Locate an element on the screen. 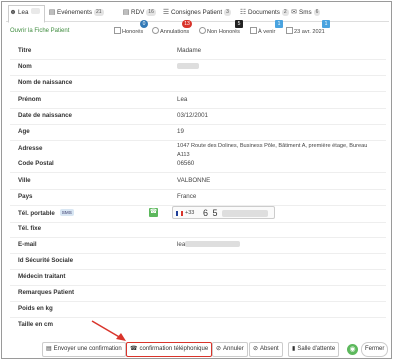 The image size is (393, 360). cancel-button: ⊘ Annuler is located at coordinates (230, 349).